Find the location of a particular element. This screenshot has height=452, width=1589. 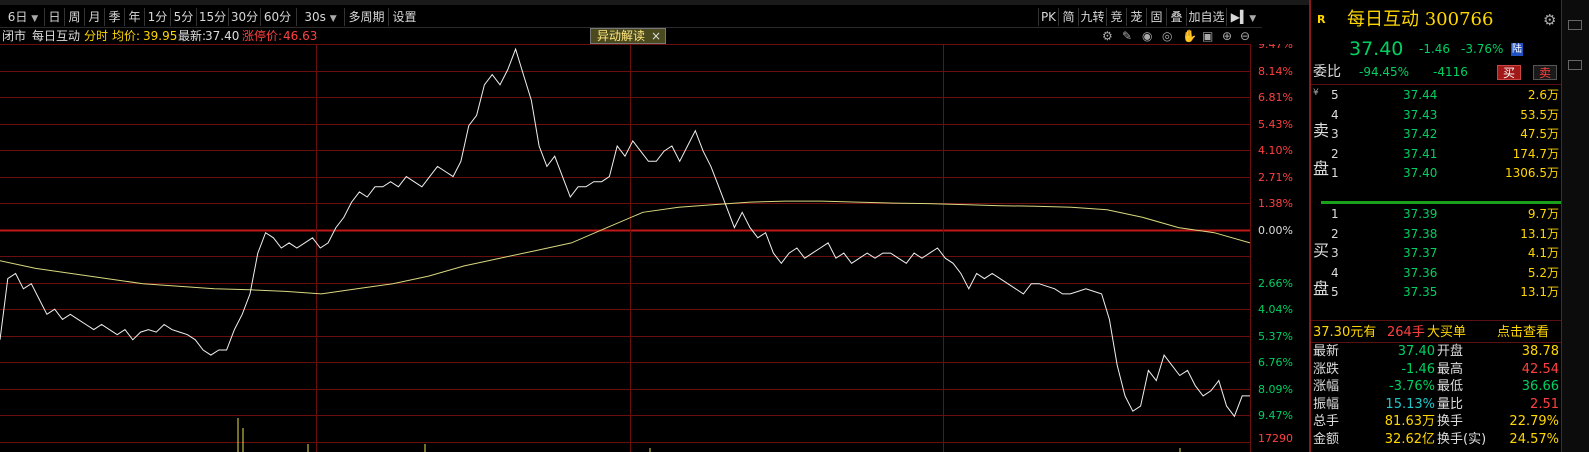

order-book-row: 3 37.37 4.1万 is located at coordinates (1450, 253).